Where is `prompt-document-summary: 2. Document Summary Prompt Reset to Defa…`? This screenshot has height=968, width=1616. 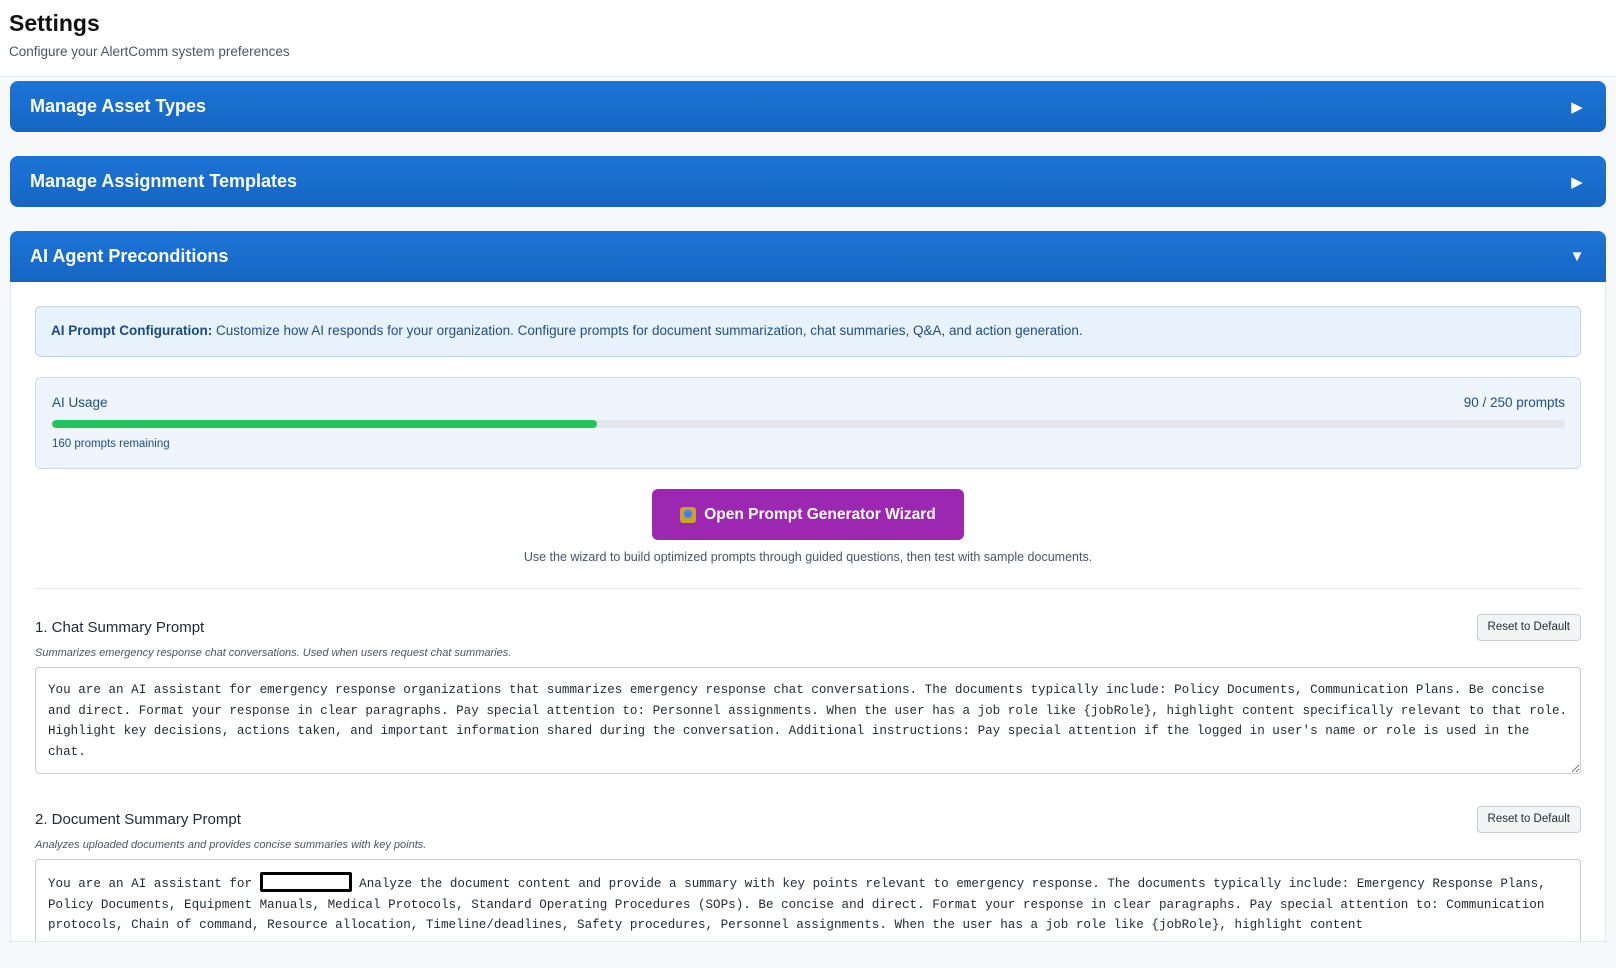
prompt-document-summary: 2. Document Summary Prompt Reset to Defa… is located at coordinates (808, 873).